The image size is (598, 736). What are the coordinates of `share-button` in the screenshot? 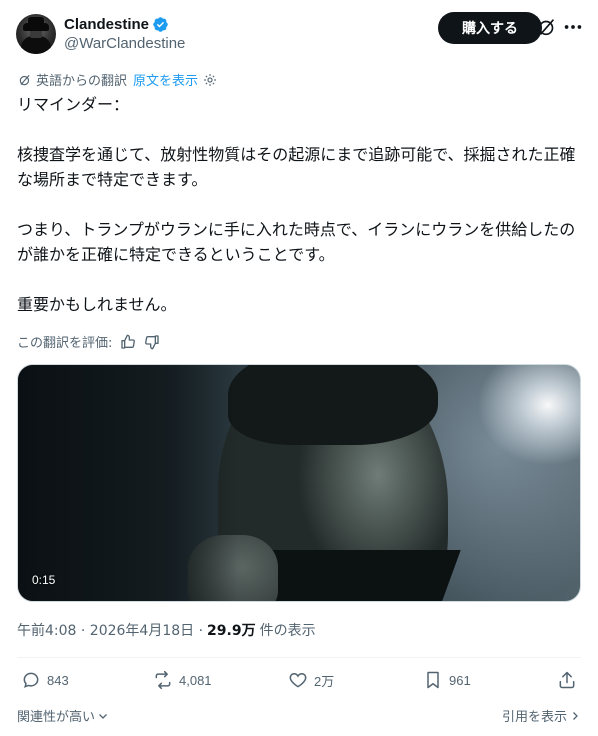 It's located at (567, 680).